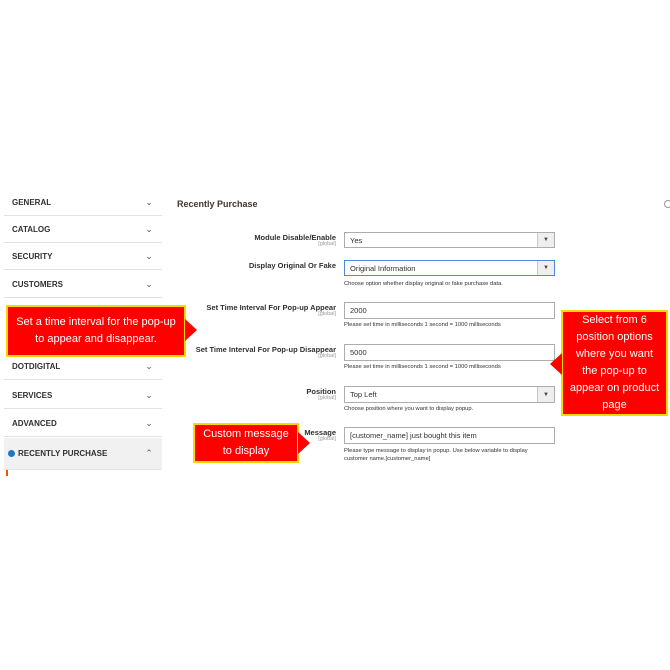 The image size is (670, 670). What do you see at coordinates (358, 352) in the screenshot?
I see `input-value: 5000` at bounding box center [358, 352].